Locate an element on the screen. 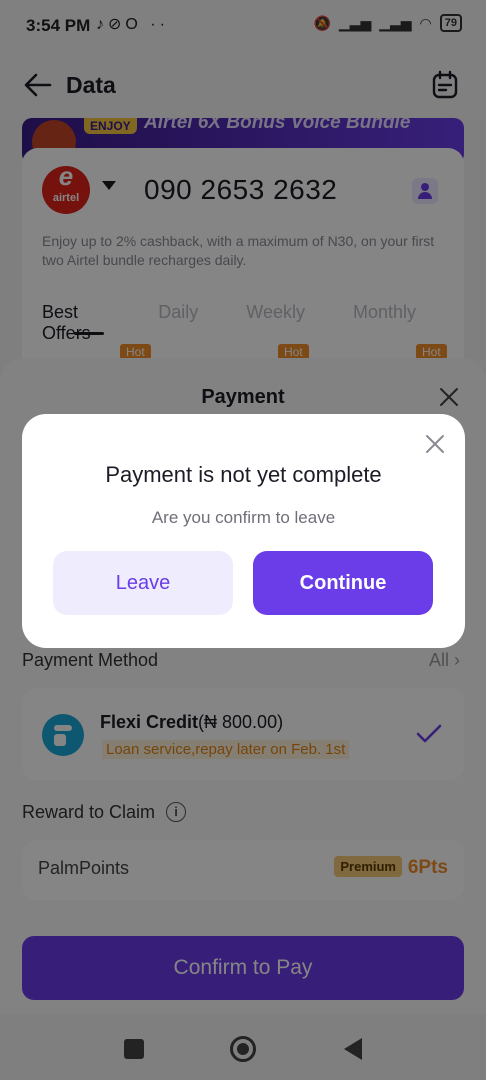 The width and height of the screenshot is (486, 1080). leave-button: Leave is located at coordinates (143, 583).